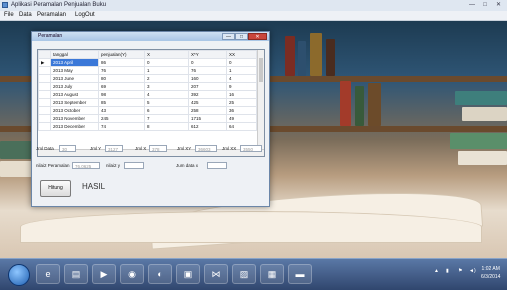 The width and height of the screenshot is (507, 290). I want to click on table-cell: 207, so click(207, 86).